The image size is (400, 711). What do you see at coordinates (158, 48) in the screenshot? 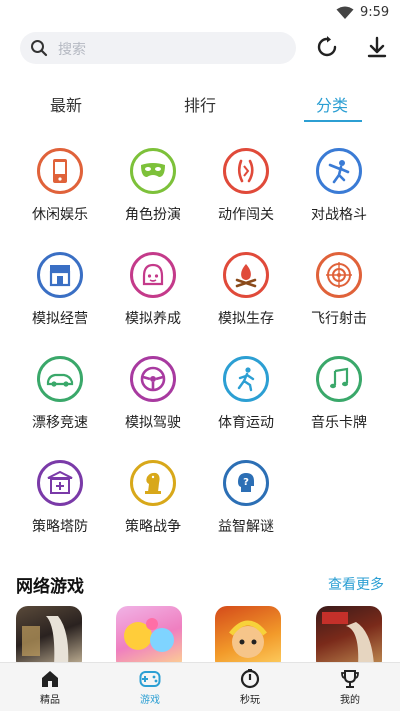
I see `search-input: 搜索` at bounding box center [158, 48].